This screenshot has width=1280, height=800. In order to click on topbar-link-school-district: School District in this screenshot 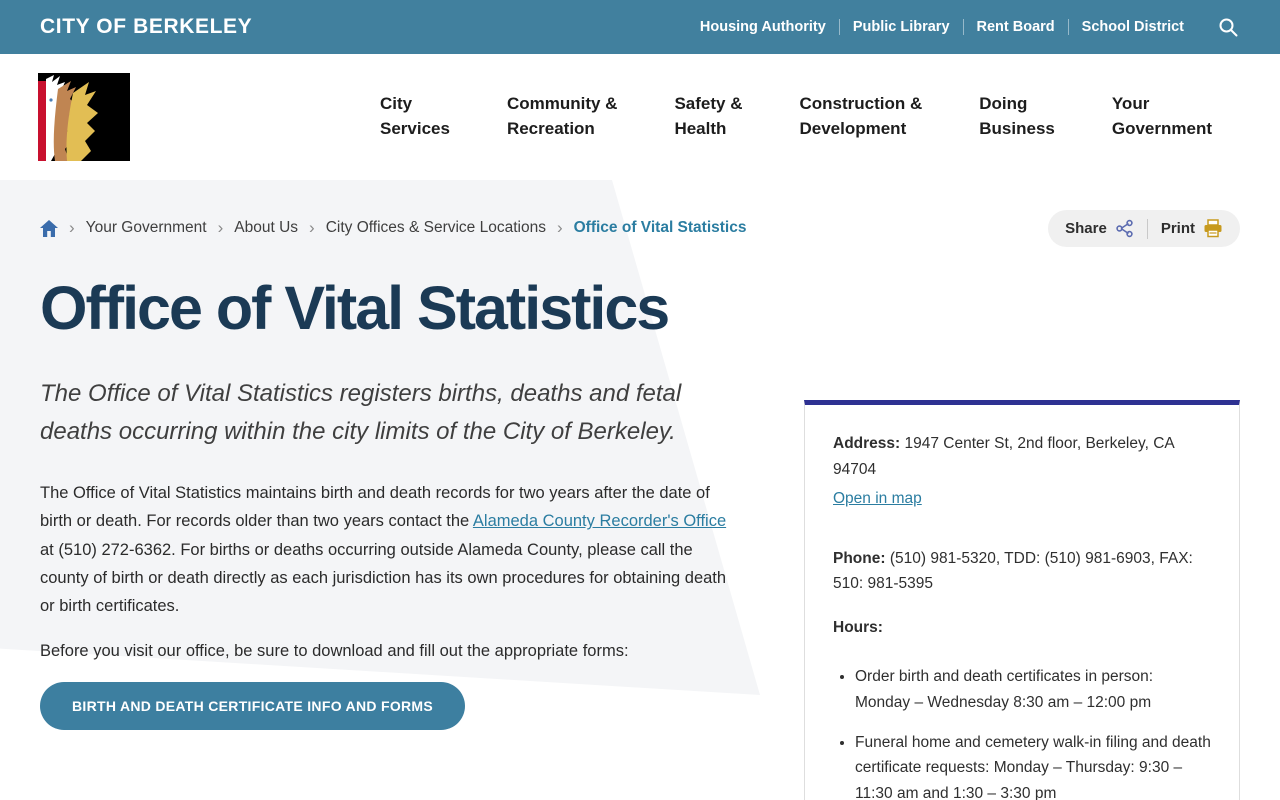, I will do `click(1133, 27)`.